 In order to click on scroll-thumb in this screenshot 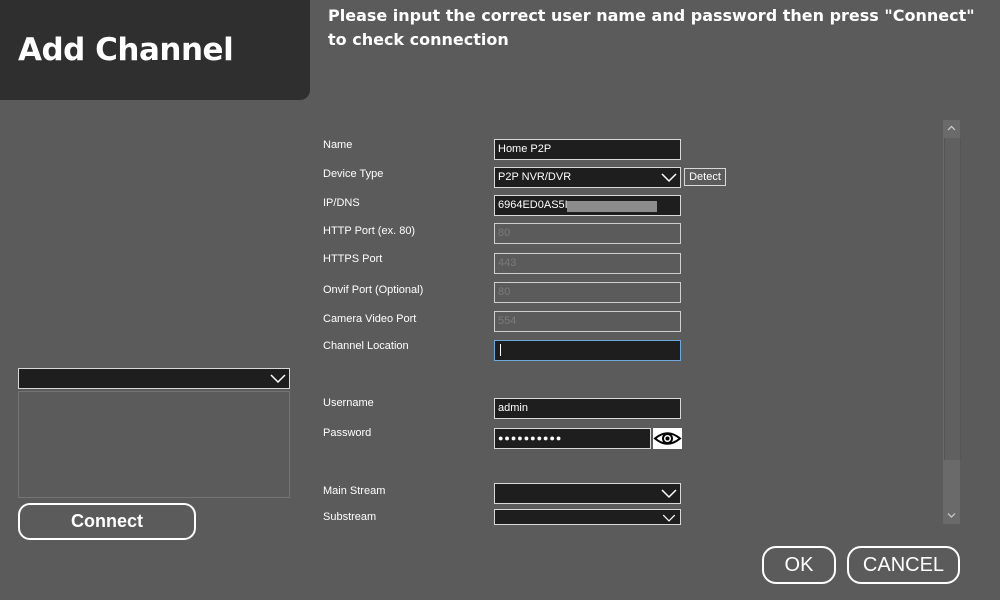, I will do `click(952, 299)`.